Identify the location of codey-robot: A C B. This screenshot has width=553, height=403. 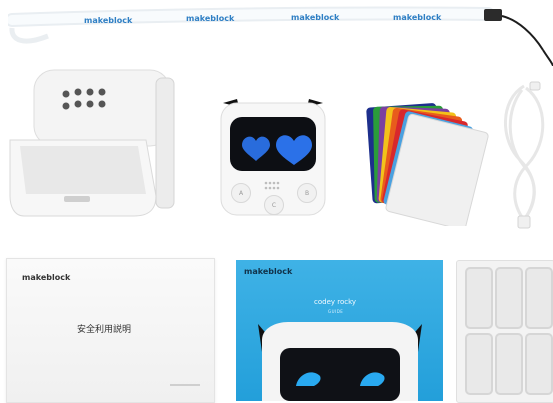
(273, 157).